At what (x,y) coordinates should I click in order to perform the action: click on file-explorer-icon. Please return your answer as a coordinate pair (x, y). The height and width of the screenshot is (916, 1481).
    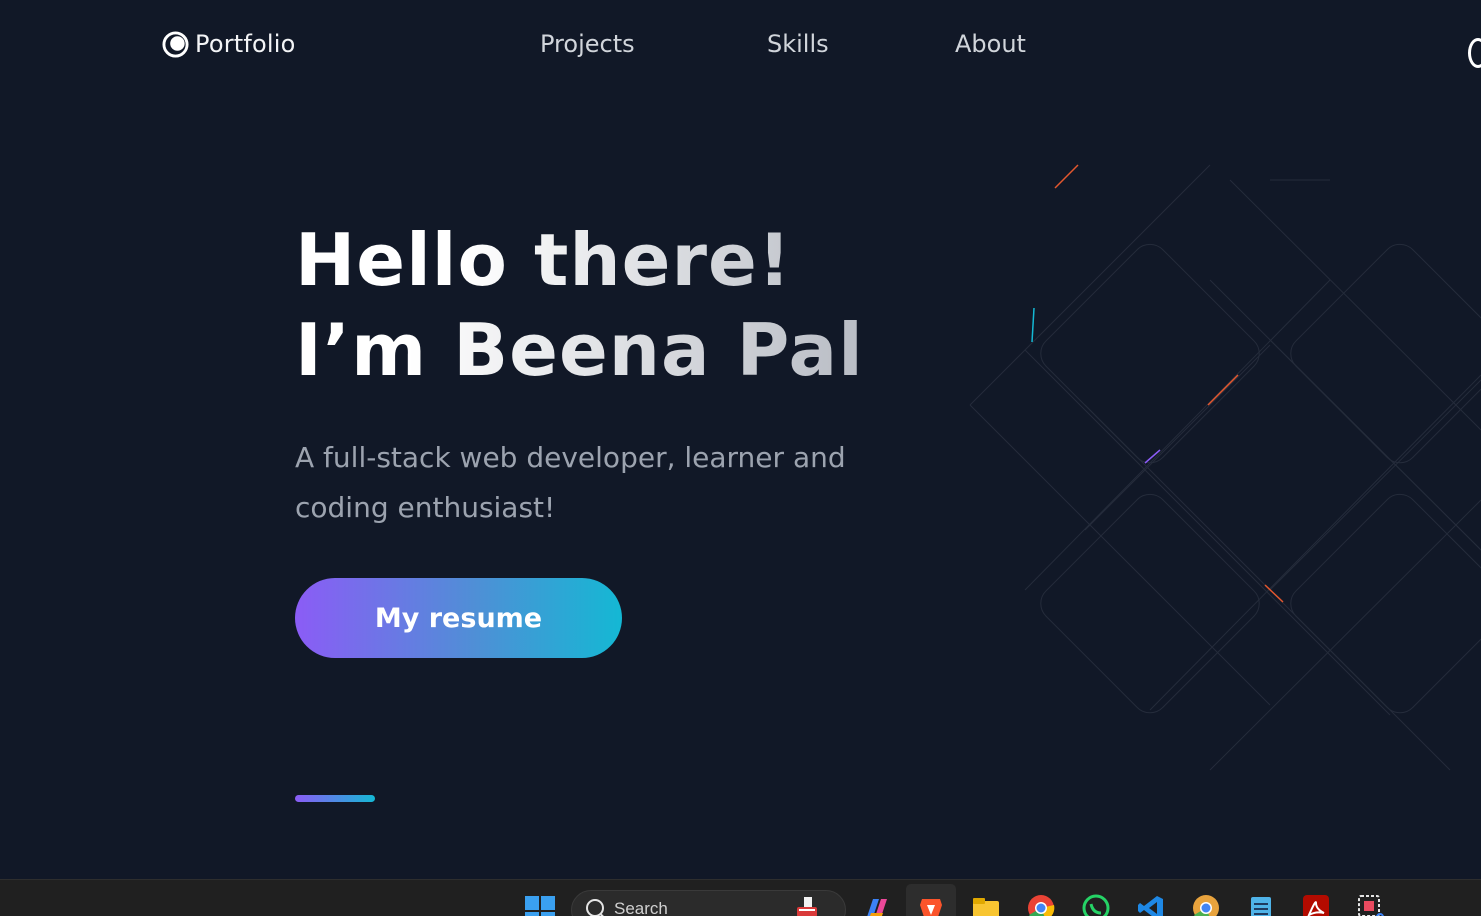
    Looking at the image, I should click on (986, 904).